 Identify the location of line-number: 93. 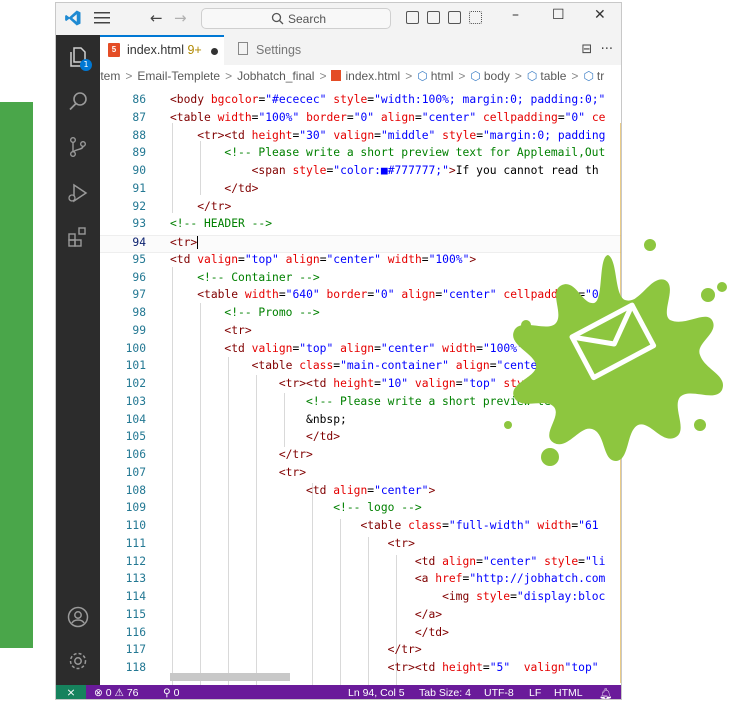
(139, 224).